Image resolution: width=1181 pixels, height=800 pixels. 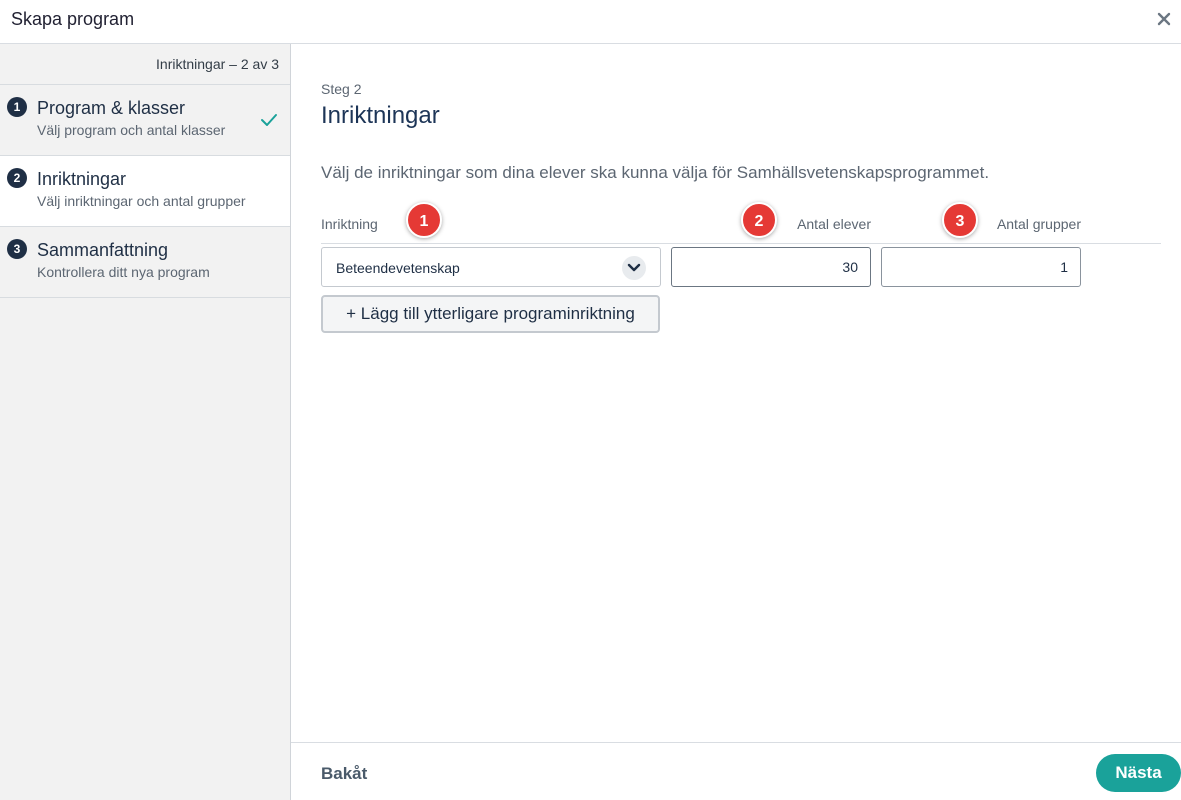 I want to click on footer: Bakåt Nästa, so click(x=736, y=771).